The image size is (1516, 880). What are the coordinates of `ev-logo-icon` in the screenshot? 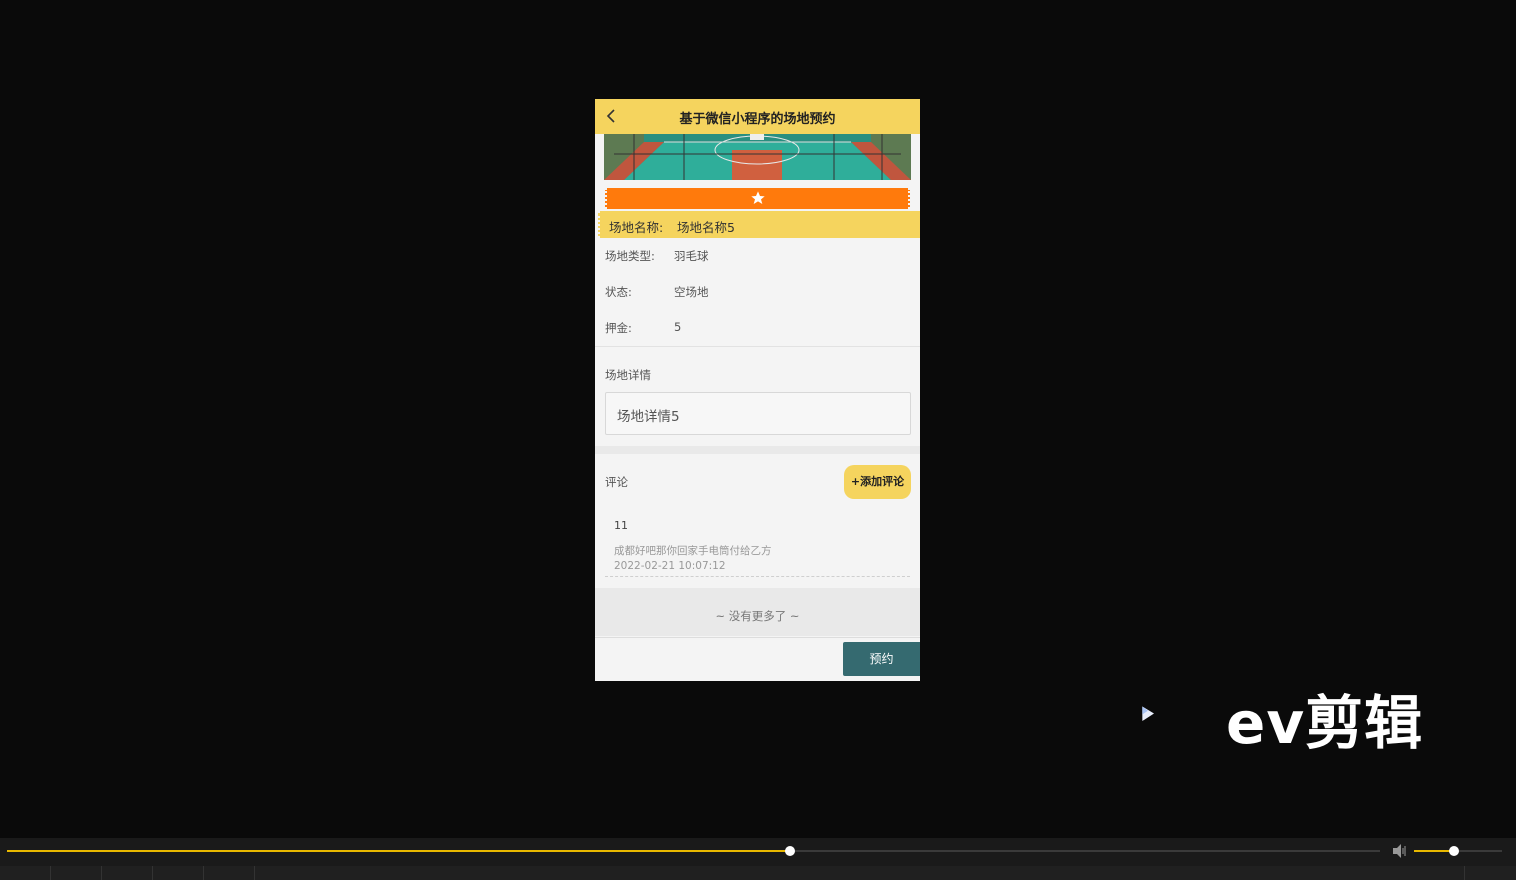 It's located at (1148, 713).